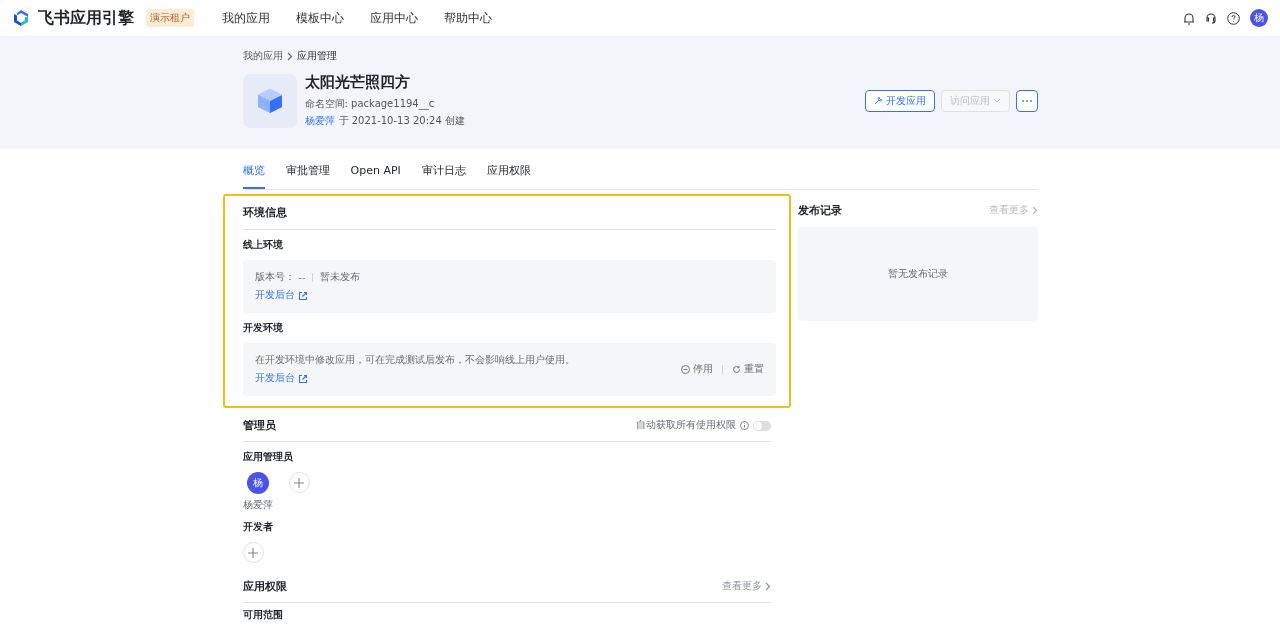  I want to click on subsection-title: 开发者, so click(258, 527).